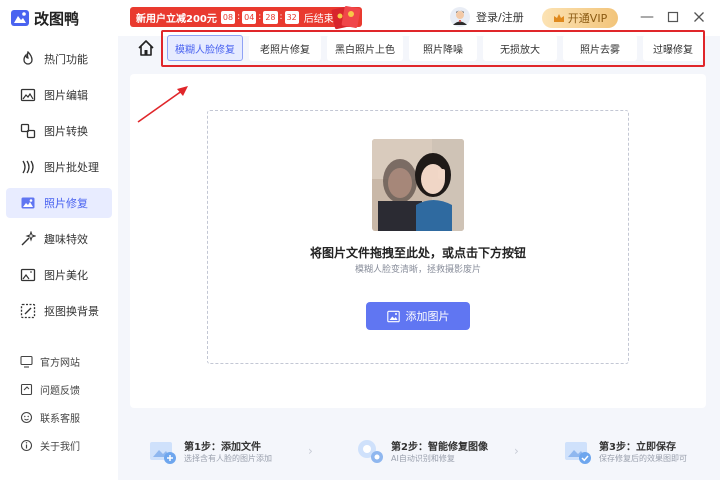 The width and height of the screenshot is (720, 480). I want to click on step-desc: AI自动识别和修复, so click(423, 458).